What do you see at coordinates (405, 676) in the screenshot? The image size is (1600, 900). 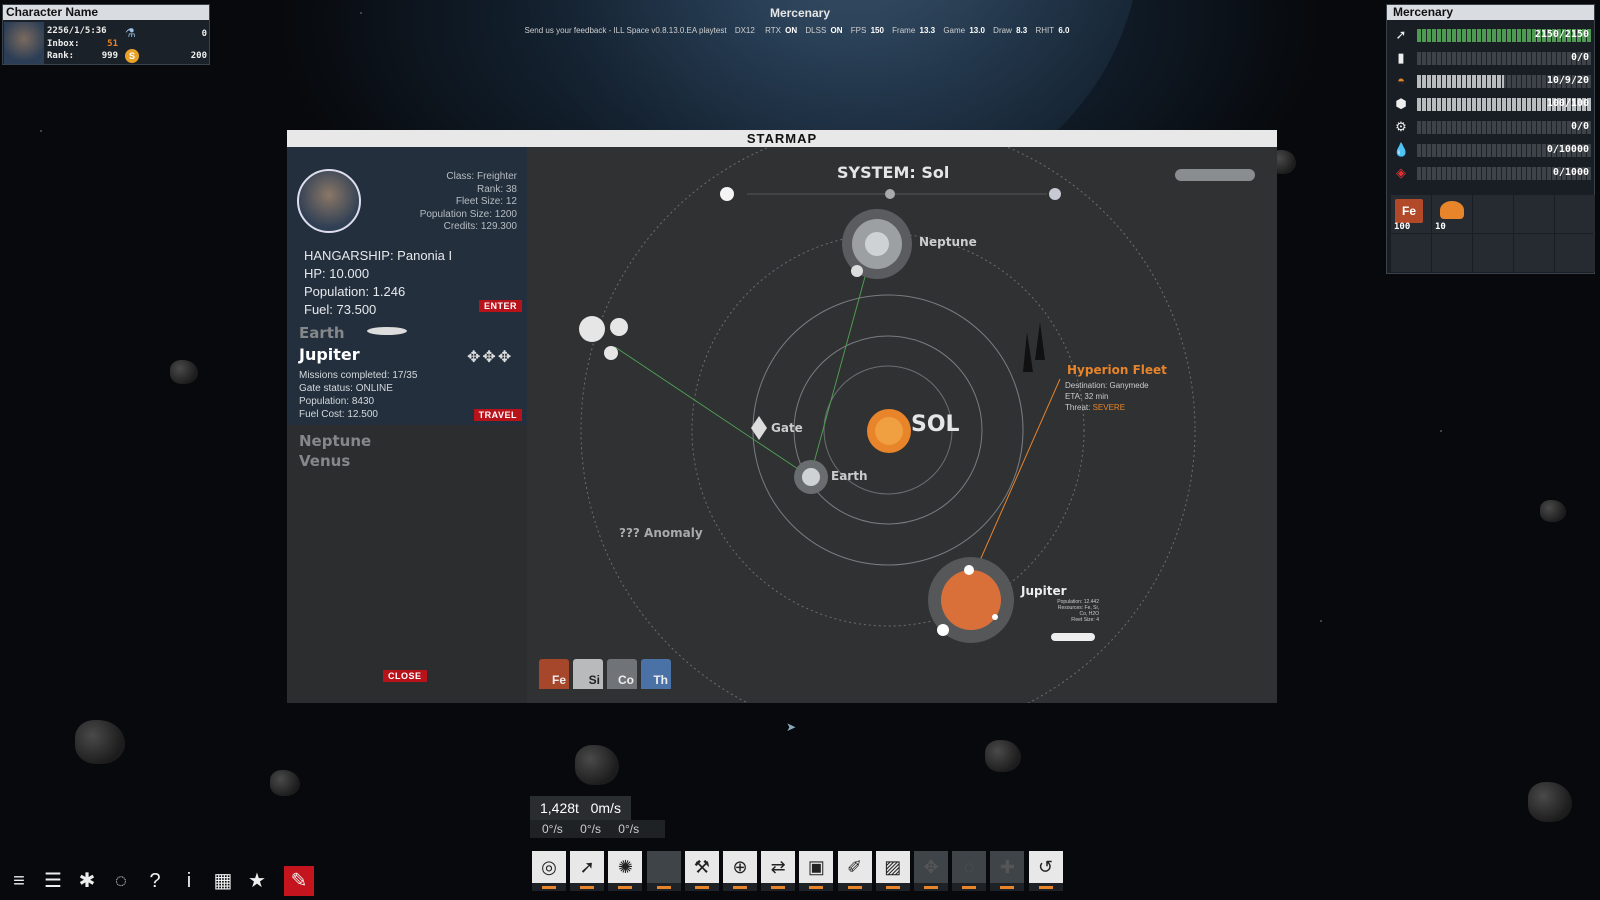 I see `close-button: CLOSE` at bounding box center [405, 676].